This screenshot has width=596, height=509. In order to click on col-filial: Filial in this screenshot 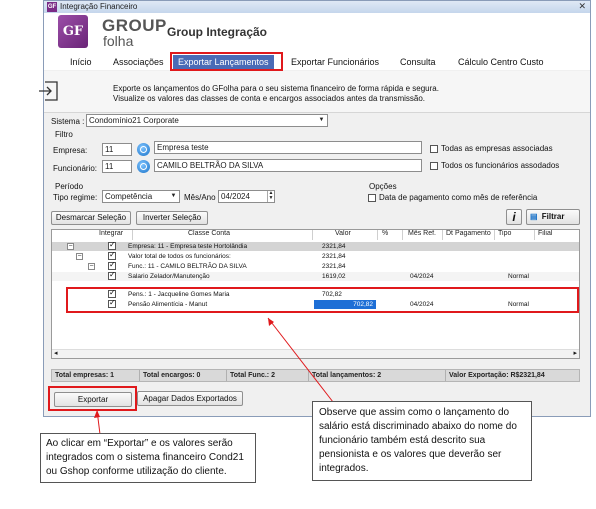, I will do `click(545, 235)`.